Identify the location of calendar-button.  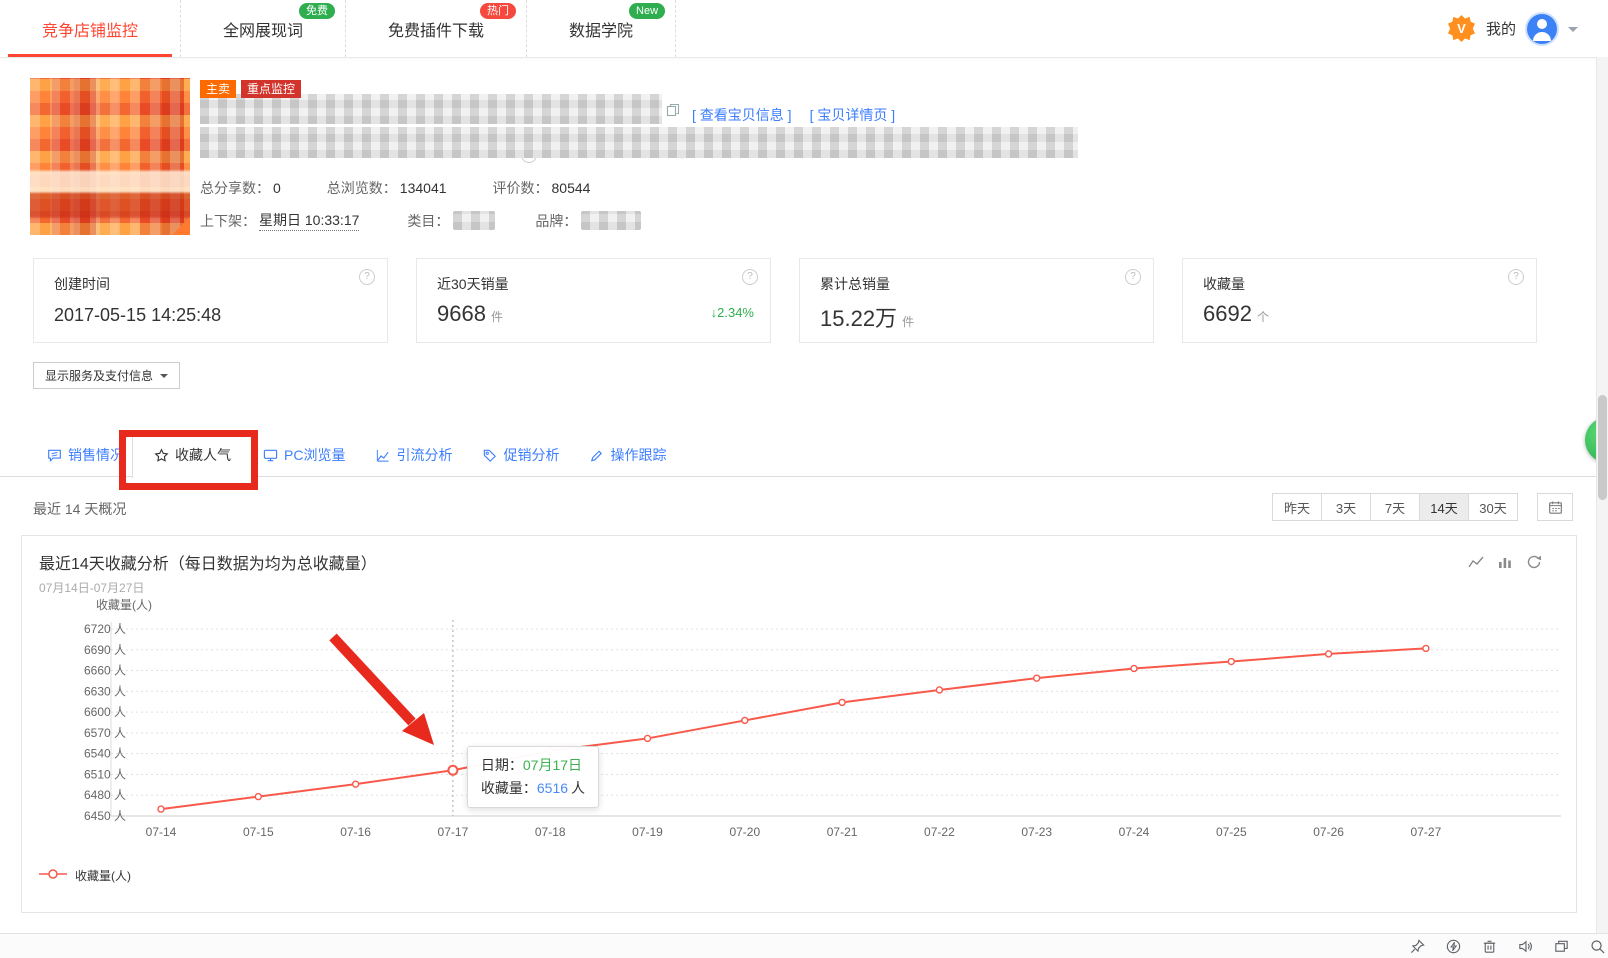
(1555, 507).